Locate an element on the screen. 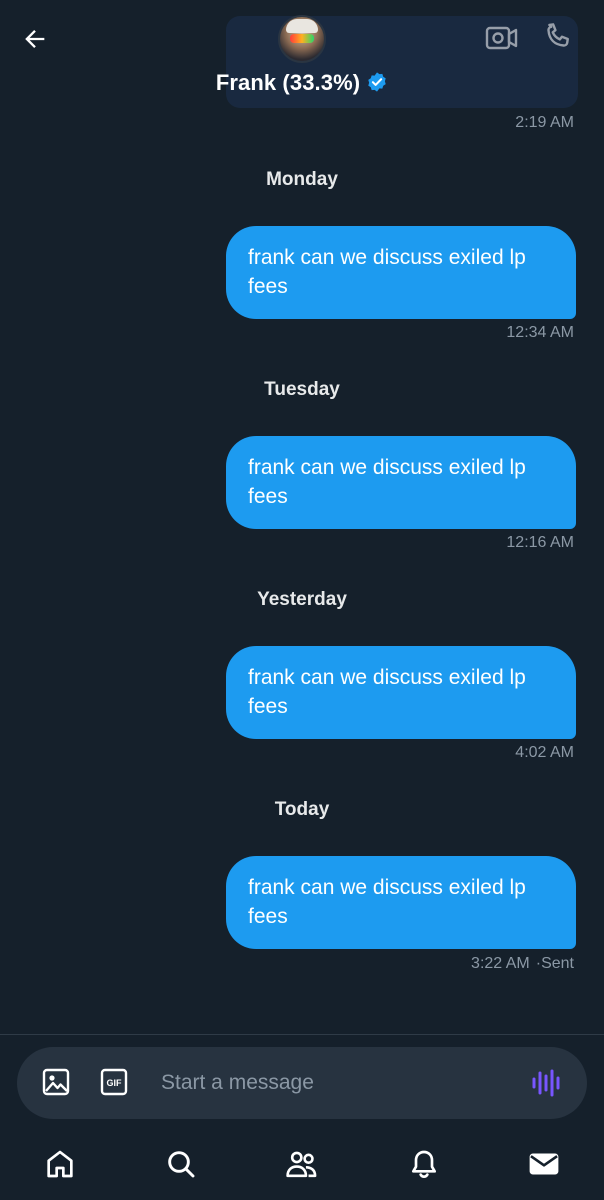 The width and height of the screenshot is (604, 1200). day-separator: Tuesday is located at coordinates (302, 389).